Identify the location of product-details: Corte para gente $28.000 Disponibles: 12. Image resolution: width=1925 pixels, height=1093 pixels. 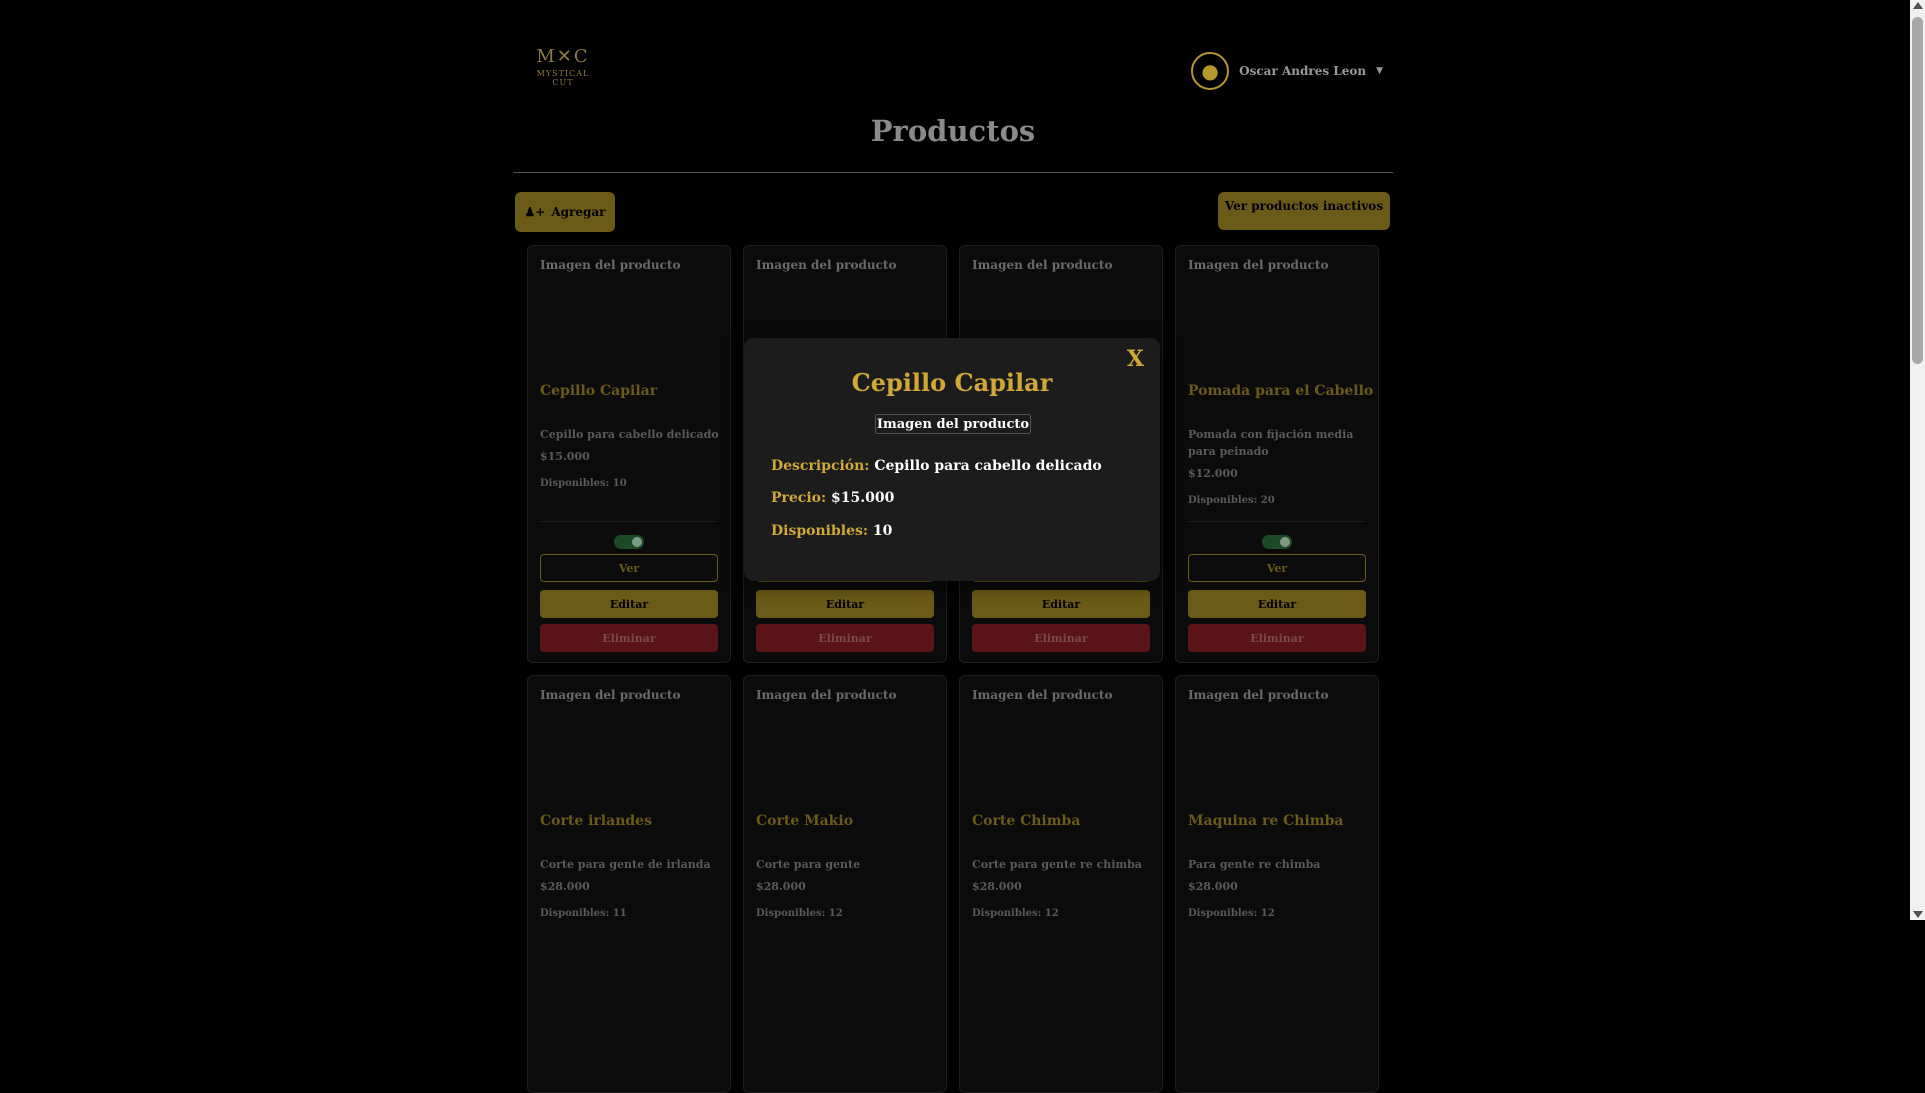
(846, 889).